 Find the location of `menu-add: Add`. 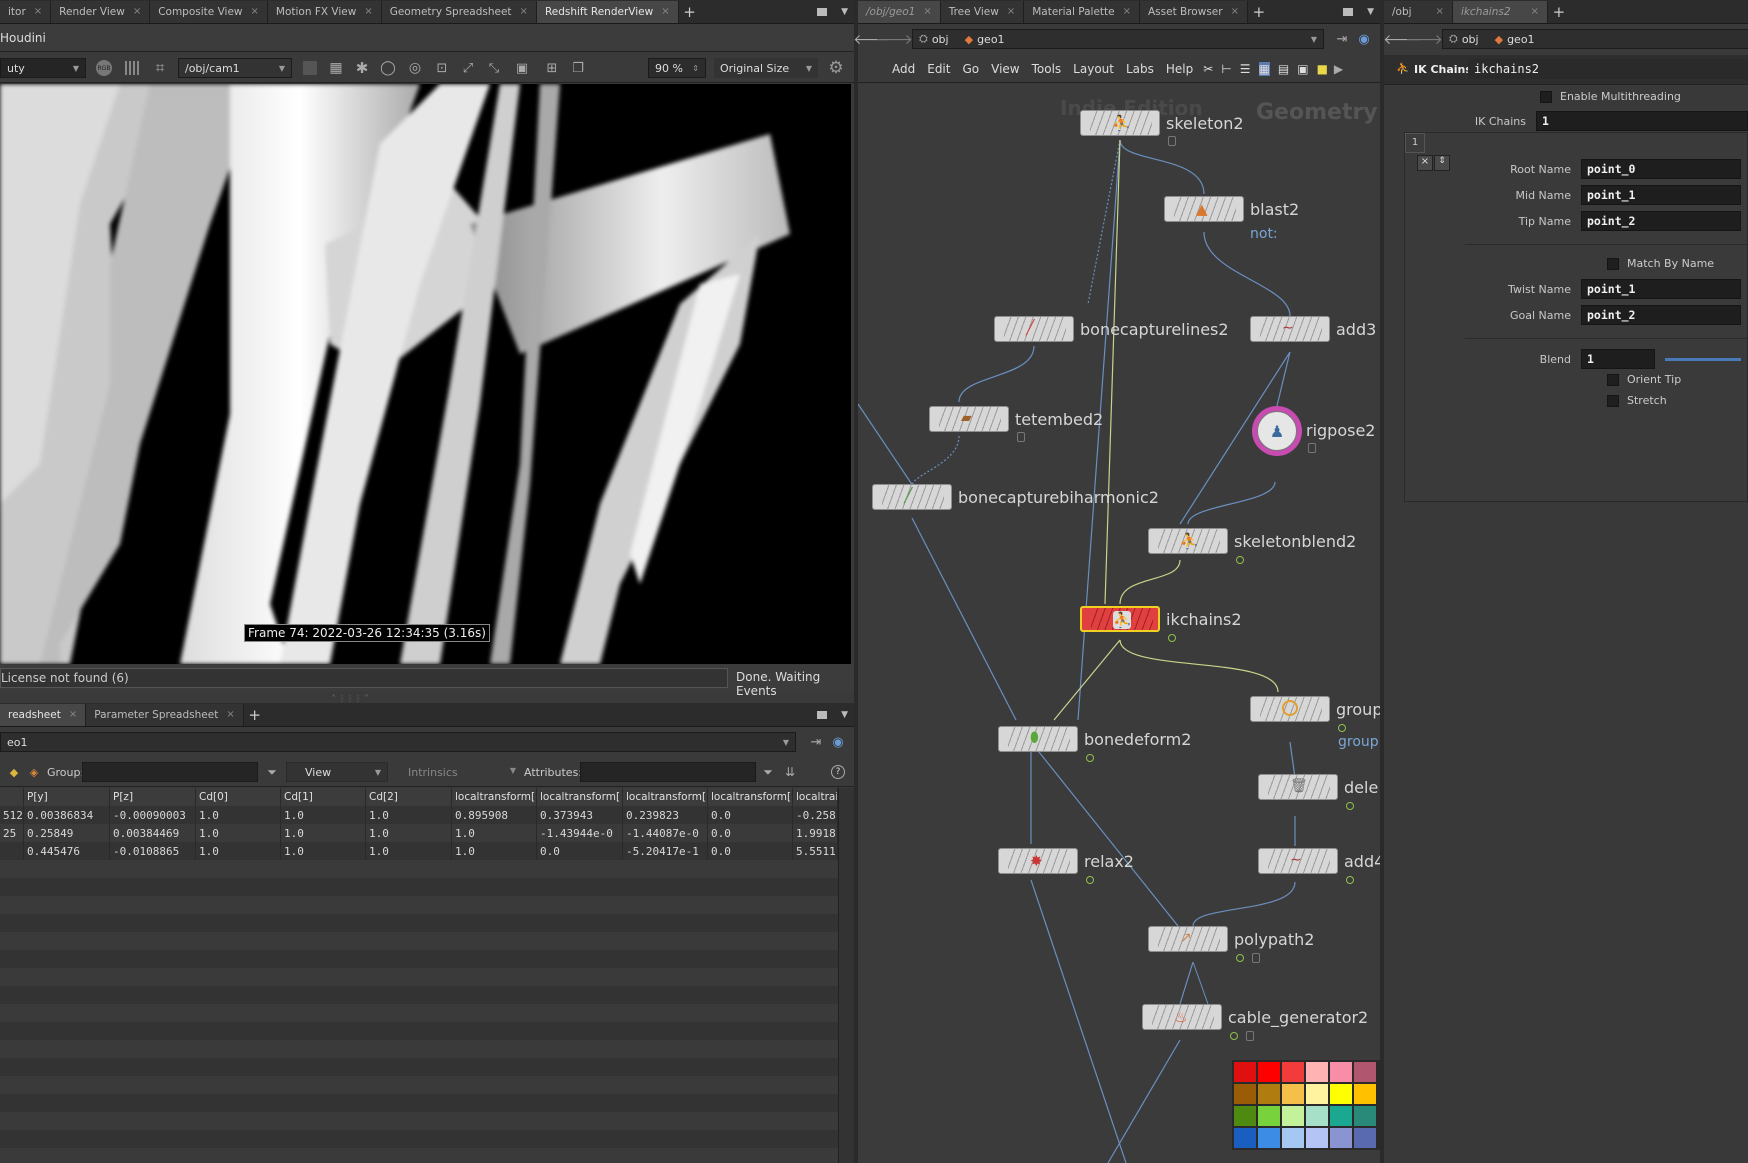

menu-add: Add is located at coordinates (903, 69).